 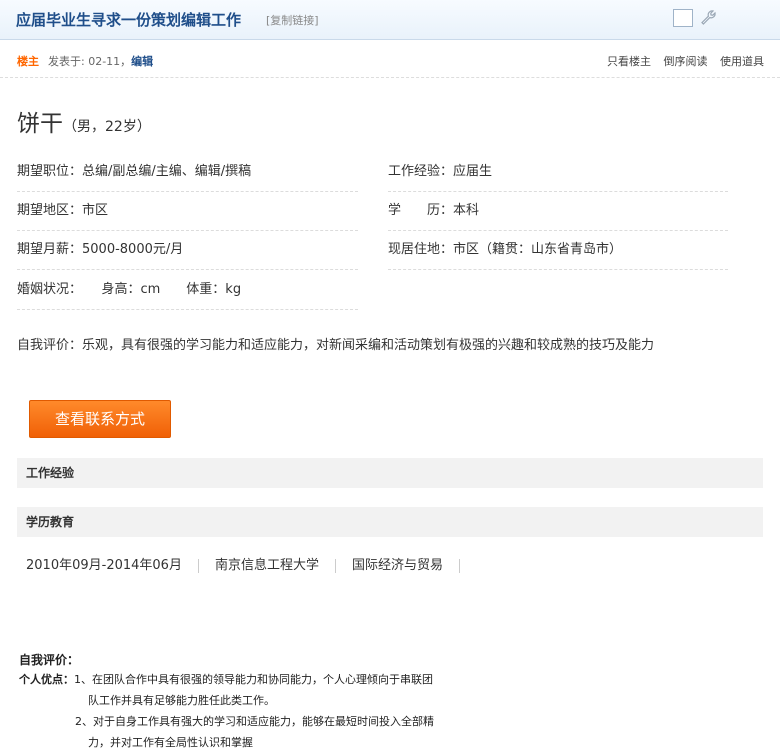 I want to click on education-school: 南京信息工程大学, so click(x=266, y=565).